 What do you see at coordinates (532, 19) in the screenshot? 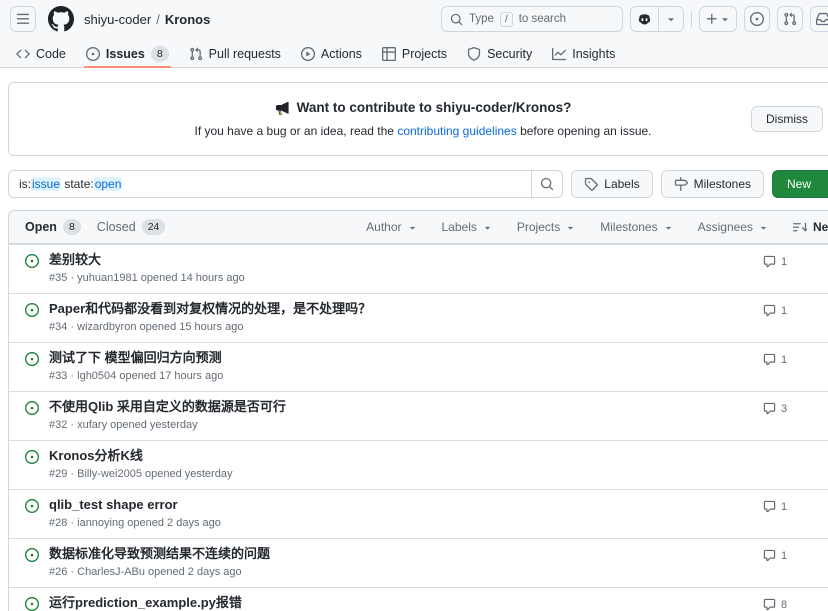
I see `global-search-input: Type / to search` at bounding box center [532, 19].